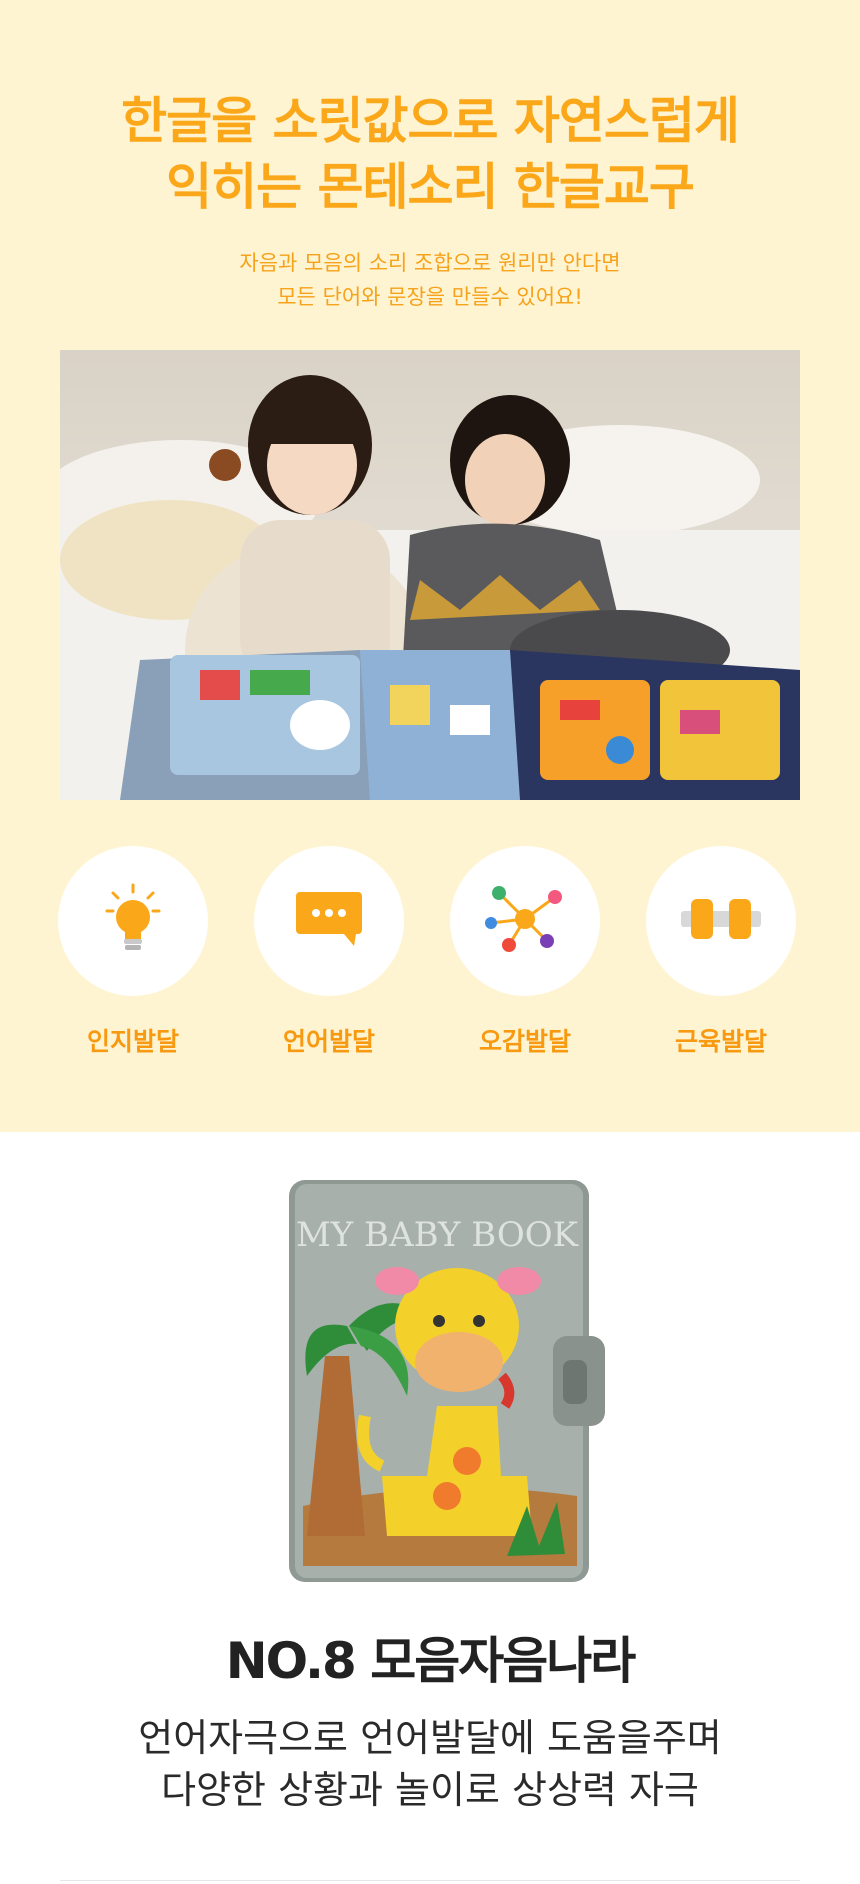  I want to click on dumbbell-icon, so click(721, 921).